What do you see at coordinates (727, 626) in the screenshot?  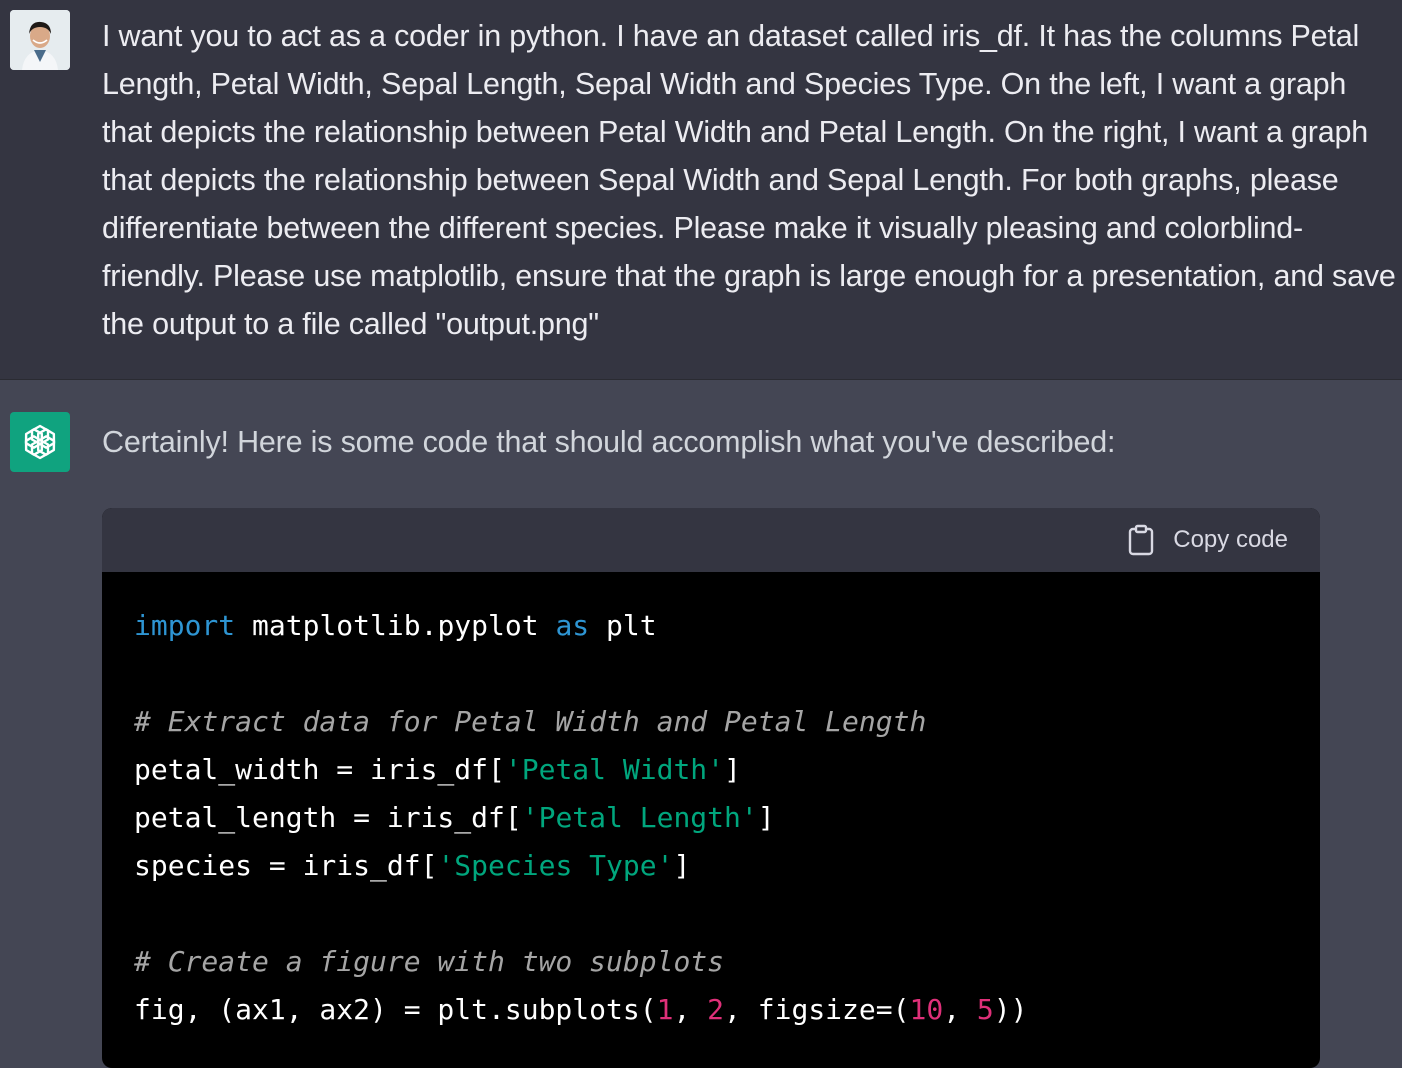 I see `code-line-1: import matplotlib.pyplot as plt` at bounding box center [727, 626].